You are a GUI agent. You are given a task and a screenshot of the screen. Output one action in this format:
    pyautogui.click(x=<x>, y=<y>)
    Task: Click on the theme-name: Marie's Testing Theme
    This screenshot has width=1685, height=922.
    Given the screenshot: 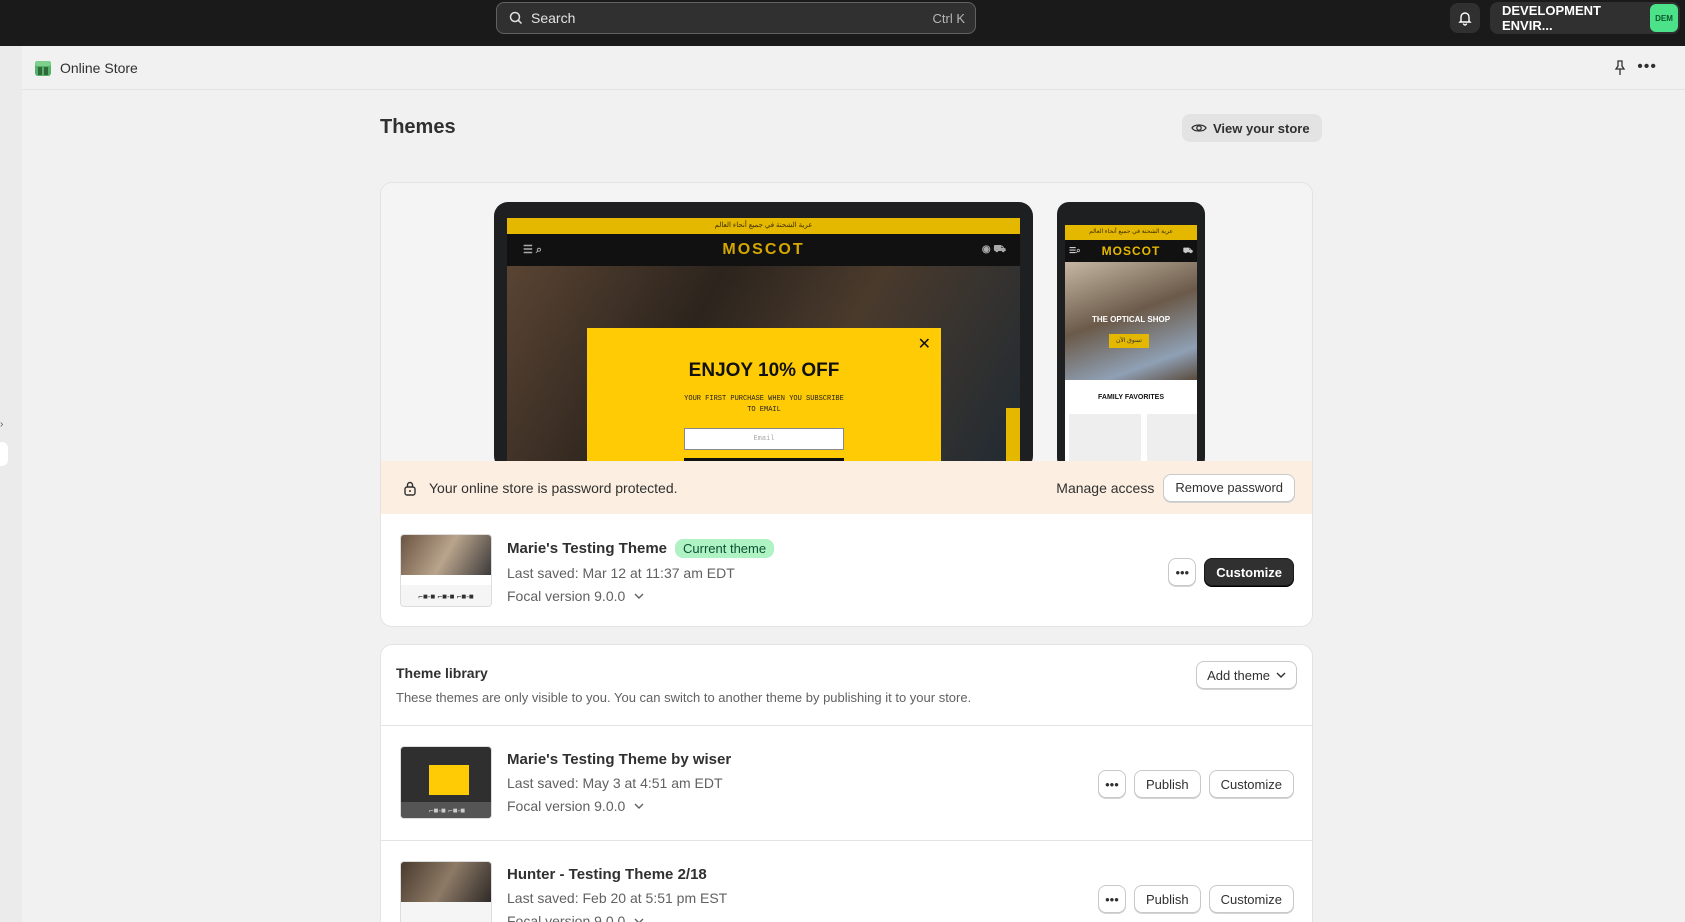 What is the action you would take?
    pyautogui.click(x=587, y=548)
    